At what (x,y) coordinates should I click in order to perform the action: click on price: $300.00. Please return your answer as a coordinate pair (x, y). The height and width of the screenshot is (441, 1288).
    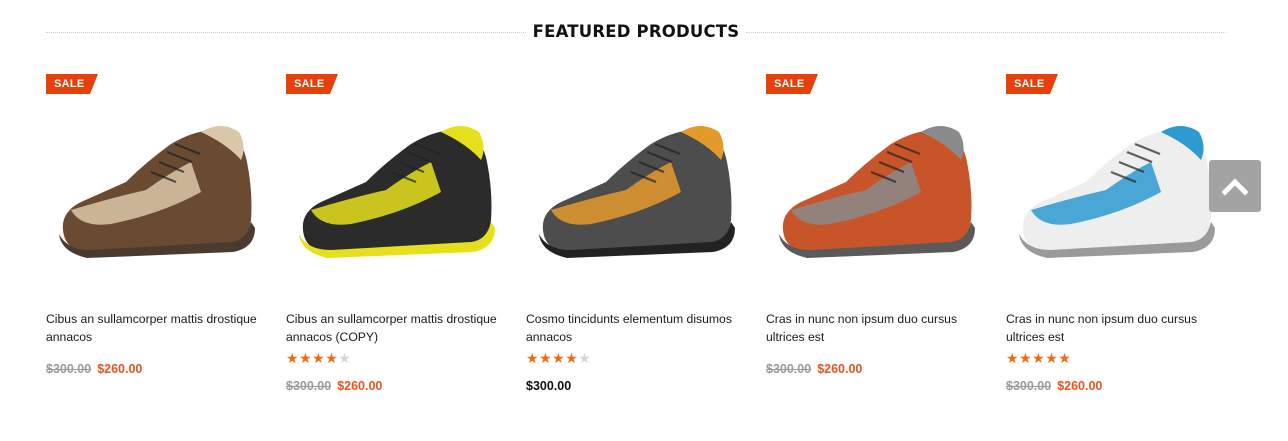
    Looking at the image, I should click on (549, 386).